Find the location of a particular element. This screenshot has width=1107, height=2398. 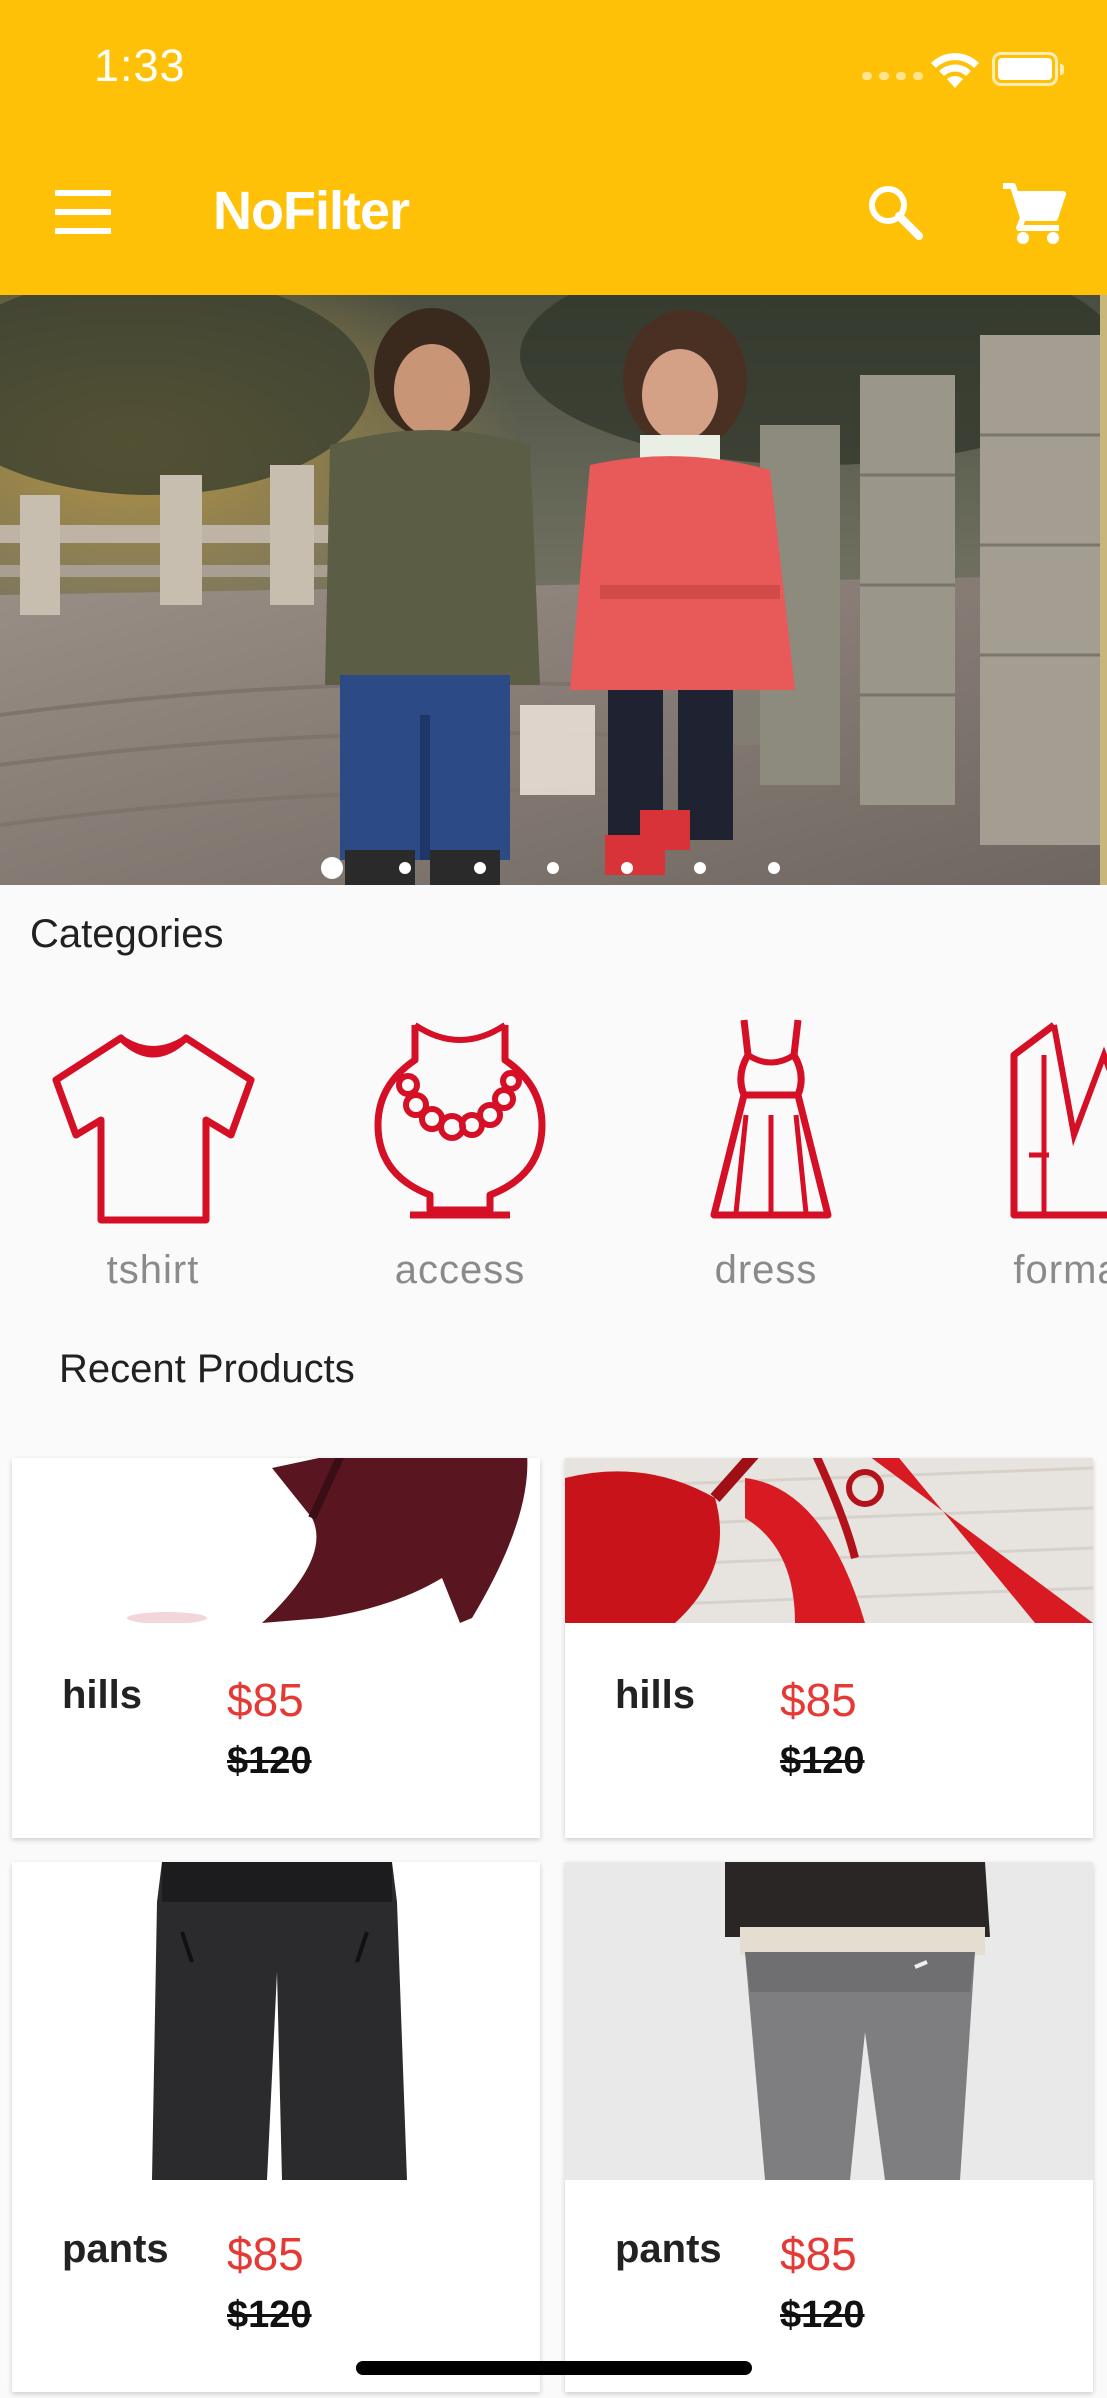

necklace-icon is located at coordinates (460, 1120).